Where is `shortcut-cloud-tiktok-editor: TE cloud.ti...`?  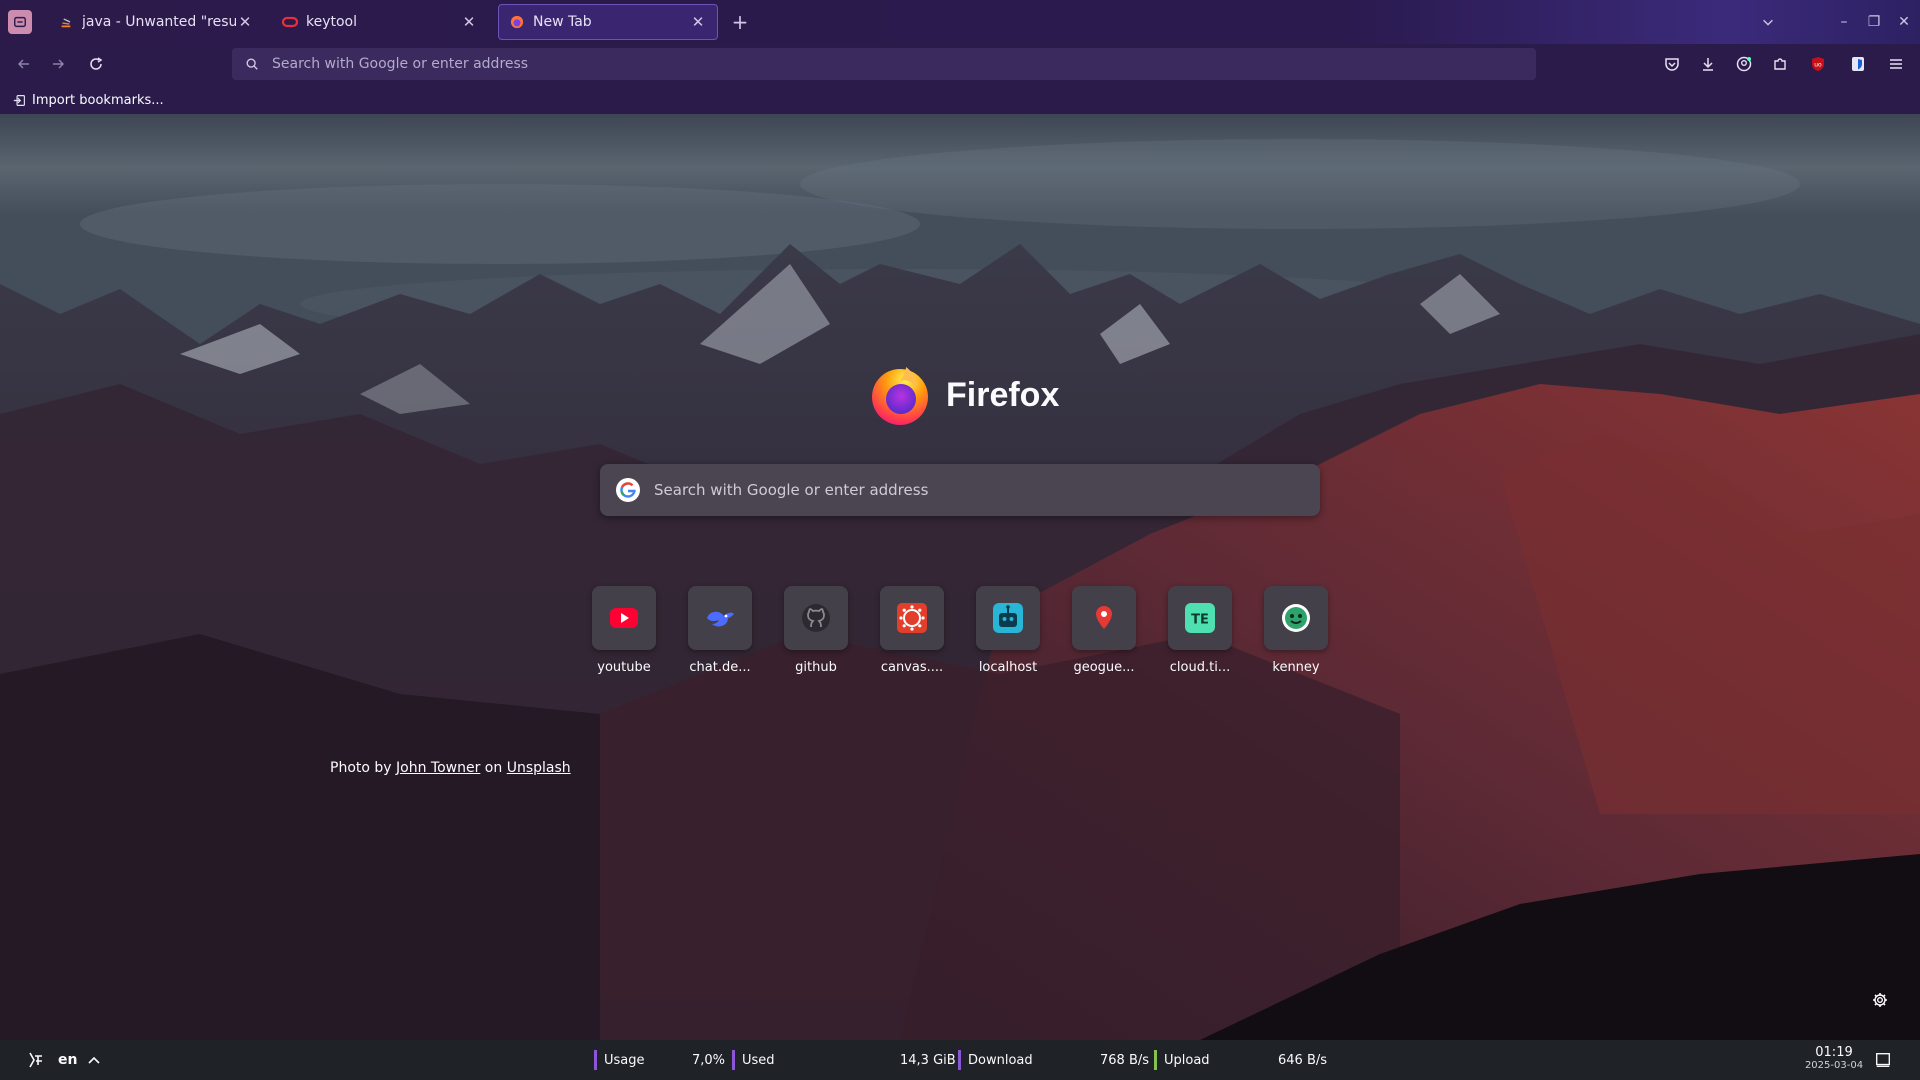 shortcut-cloud-tiktok-editor: TE cloud.ti... is located at coordinates (1200, 630).